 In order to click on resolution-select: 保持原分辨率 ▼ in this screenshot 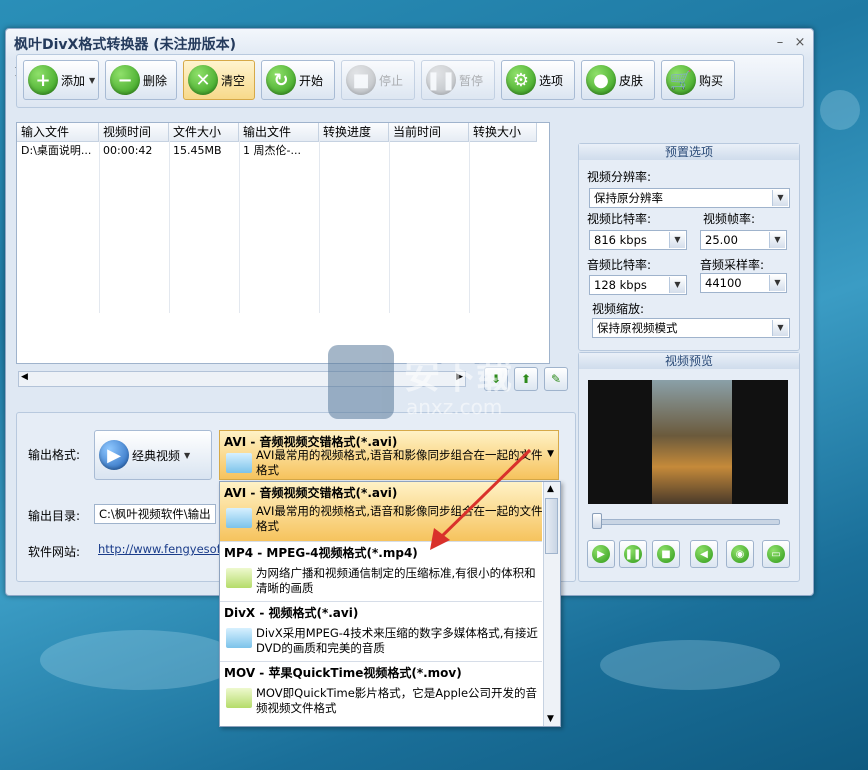, I will do `click(689, 198)`.